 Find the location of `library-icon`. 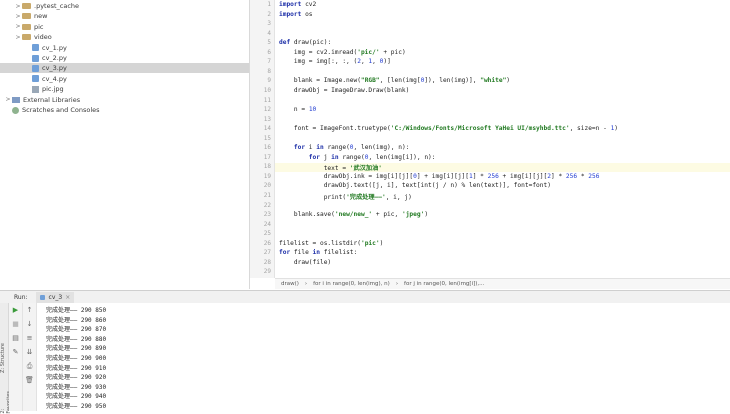

library-icon is located at coordinates (16, 99).